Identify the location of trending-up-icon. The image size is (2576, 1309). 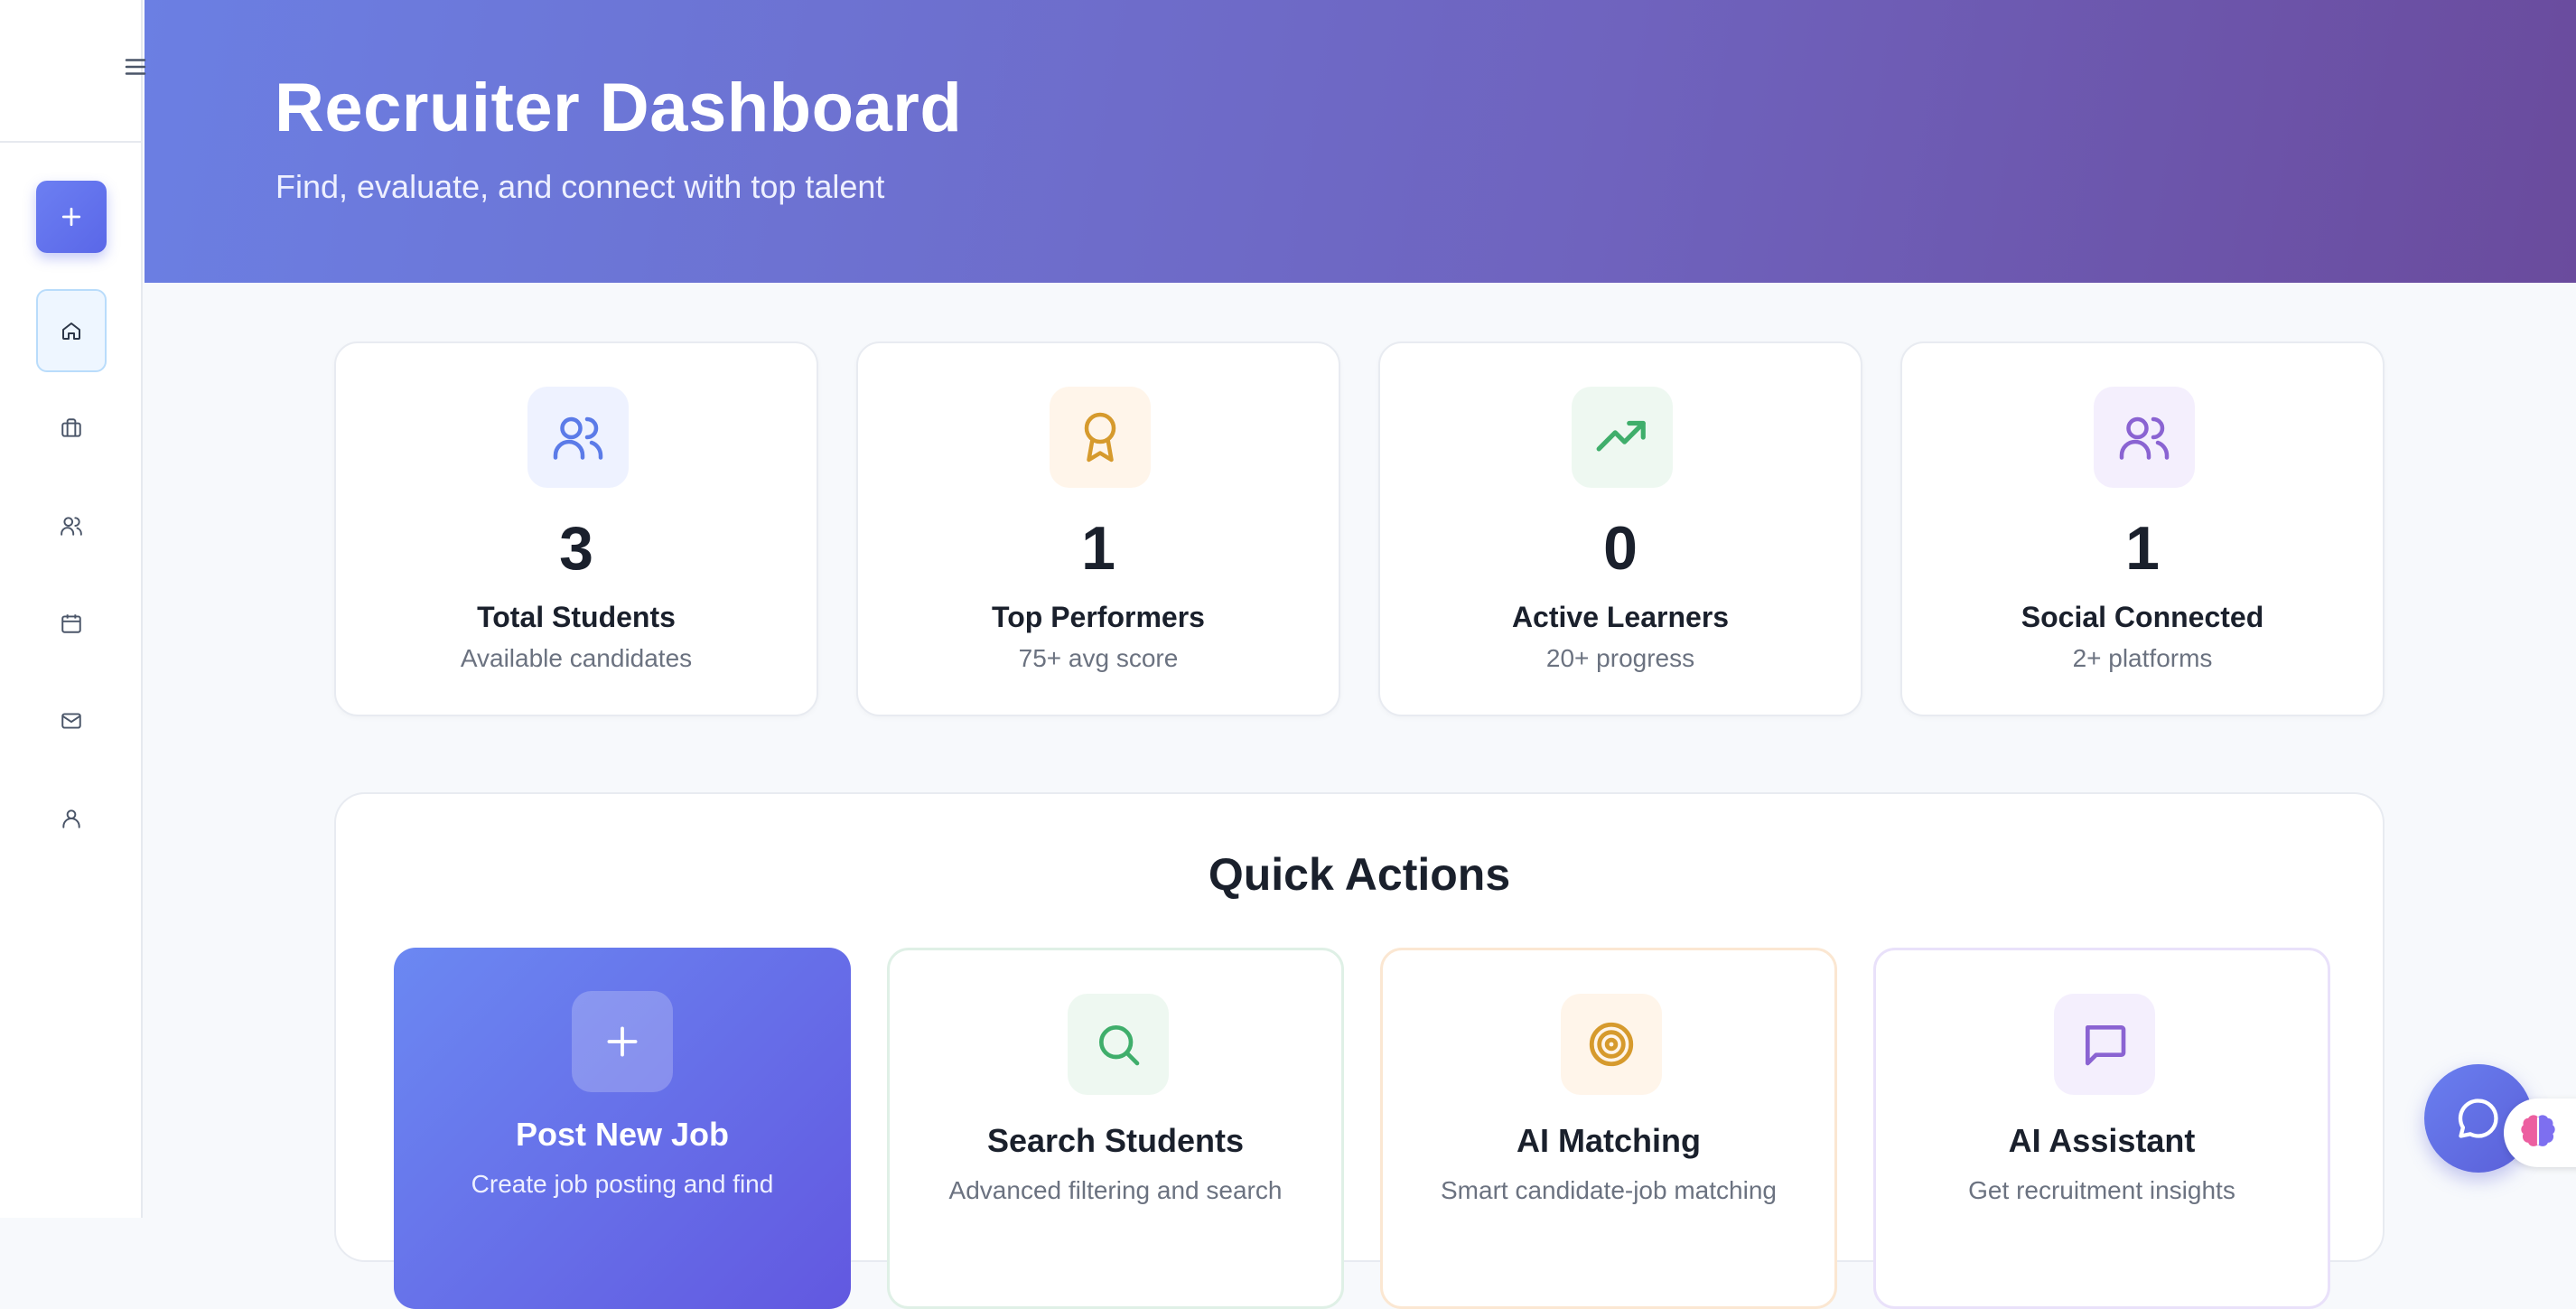
(1621, 436).